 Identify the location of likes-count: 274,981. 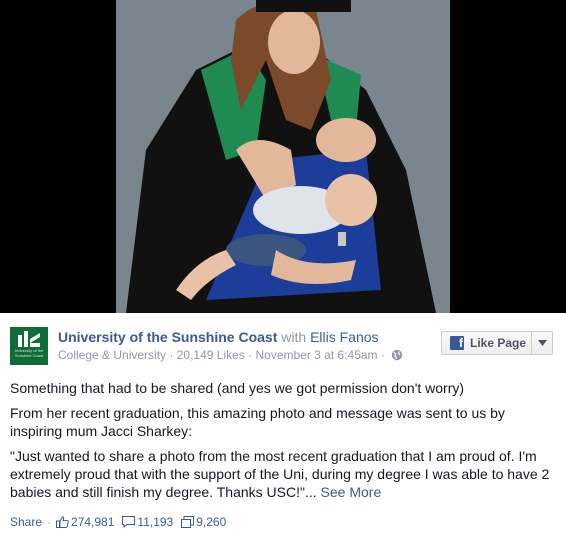
(93, 522).